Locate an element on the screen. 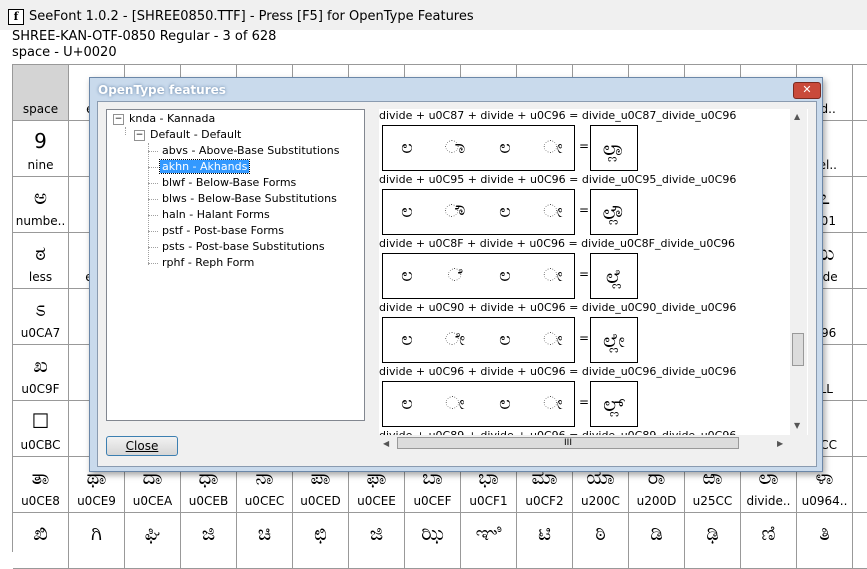 Image resolution: width=867 pixels, height=569 pixels. glyph-name: tw is located at coordinates (860, 221).